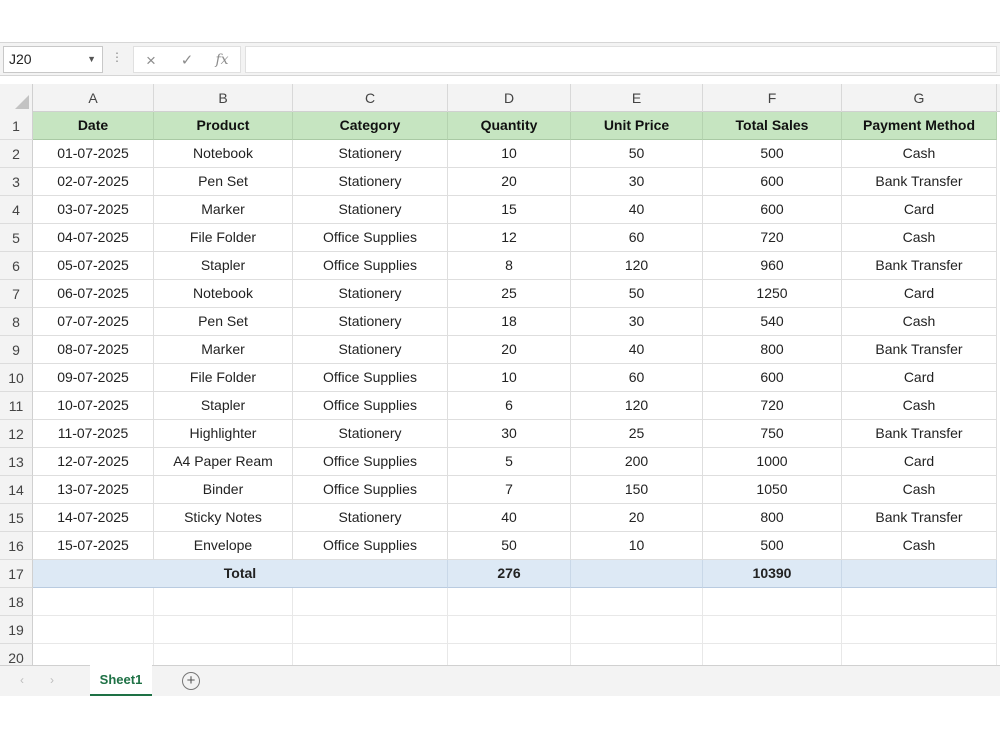 This screenshot has height=750, width=1000. I want to click on cell: 750, so click(772, 434).